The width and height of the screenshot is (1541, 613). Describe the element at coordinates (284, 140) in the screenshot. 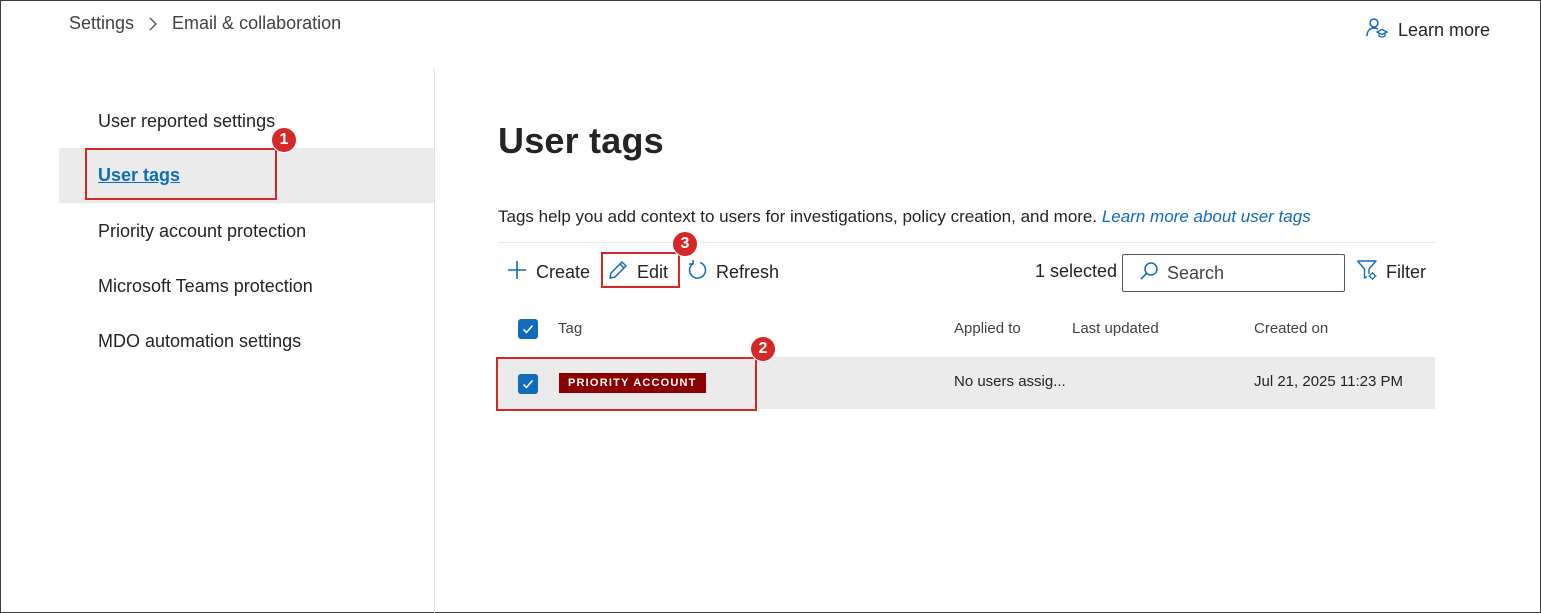

I see `callout-badge-1: 1` at that location.